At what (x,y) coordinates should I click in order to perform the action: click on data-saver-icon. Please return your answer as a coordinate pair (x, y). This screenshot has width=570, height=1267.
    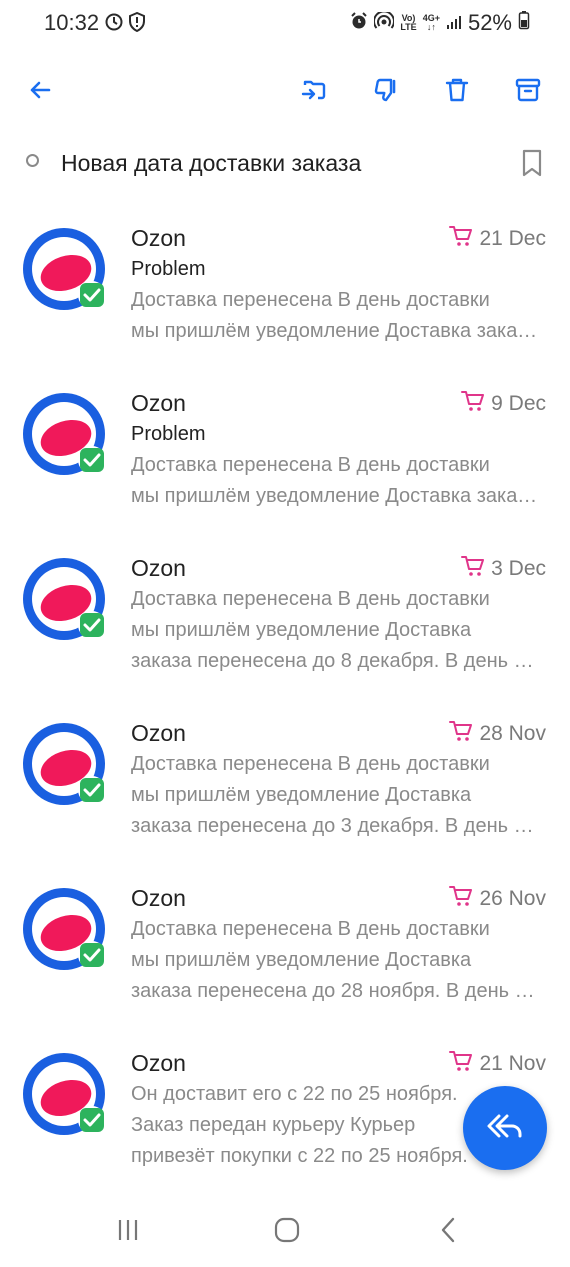
    Looking at the image, I should click on (114, 24).